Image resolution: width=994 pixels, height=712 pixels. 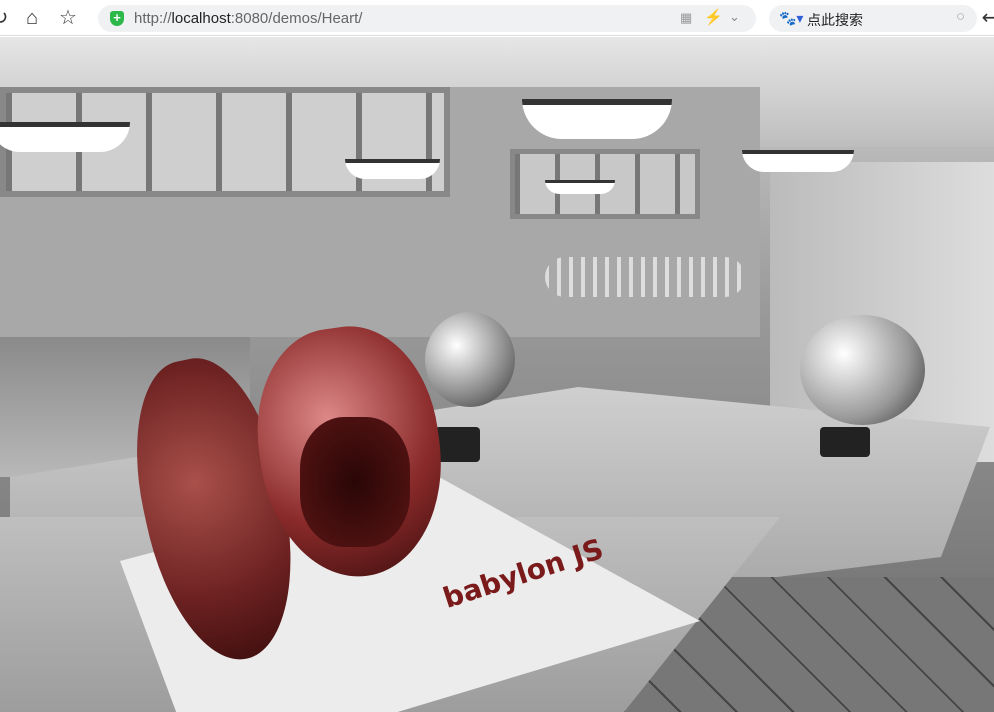 What do you see at coordinates (296, 18) in the screenshot?
I see `url-path: :8080/demos/Heart/` at bounding box center [296, 18].